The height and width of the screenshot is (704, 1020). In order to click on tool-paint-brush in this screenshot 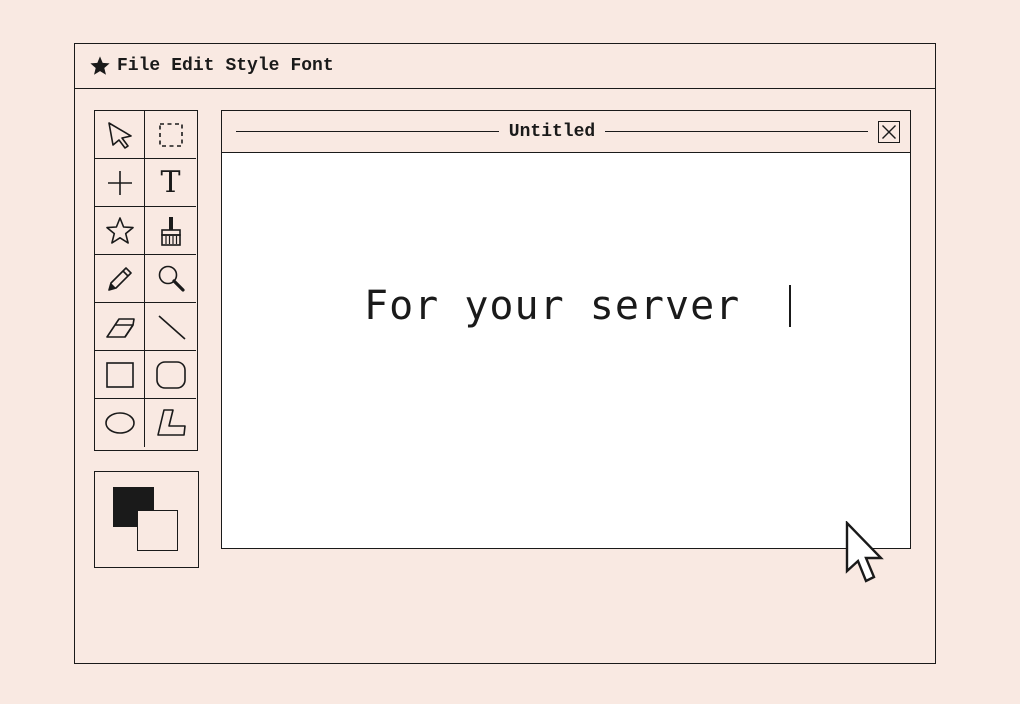, I will do `click(170, 231)`.